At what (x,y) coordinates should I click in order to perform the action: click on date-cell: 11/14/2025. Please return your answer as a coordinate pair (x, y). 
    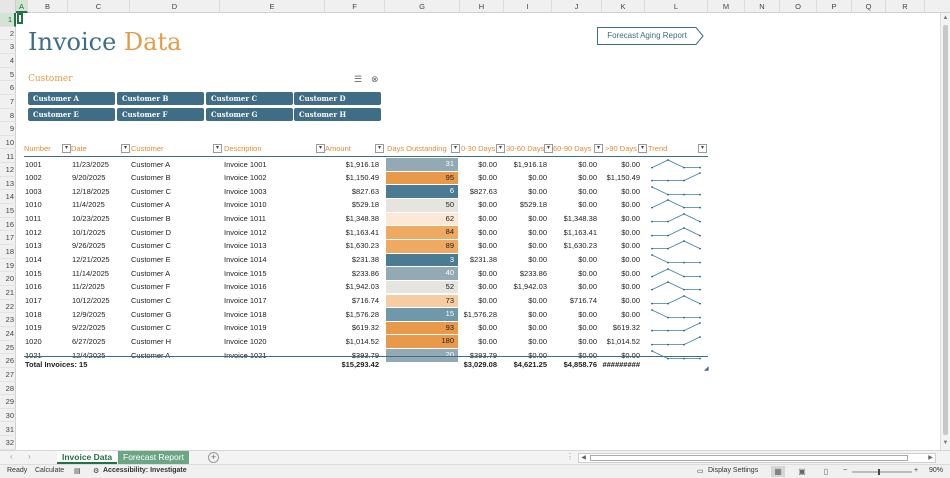
    Looking at the image, I should click on (97, 273).